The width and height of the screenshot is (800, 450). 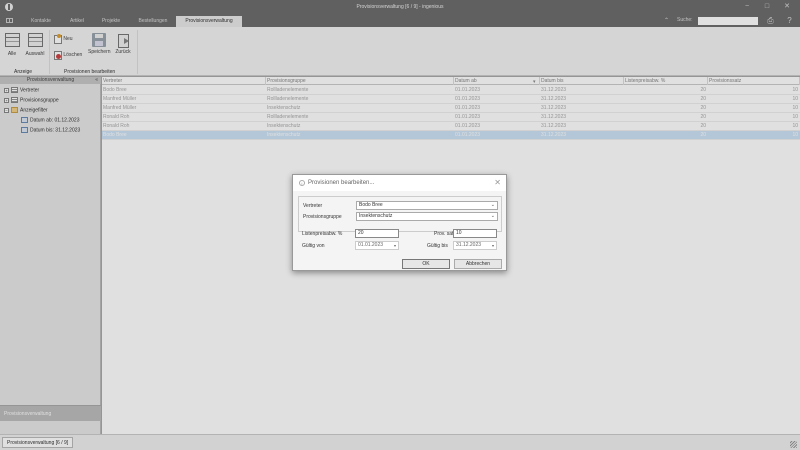 I want to click on provisionsgruppe-value: Insektenschutz, so click(x=376, y=216).